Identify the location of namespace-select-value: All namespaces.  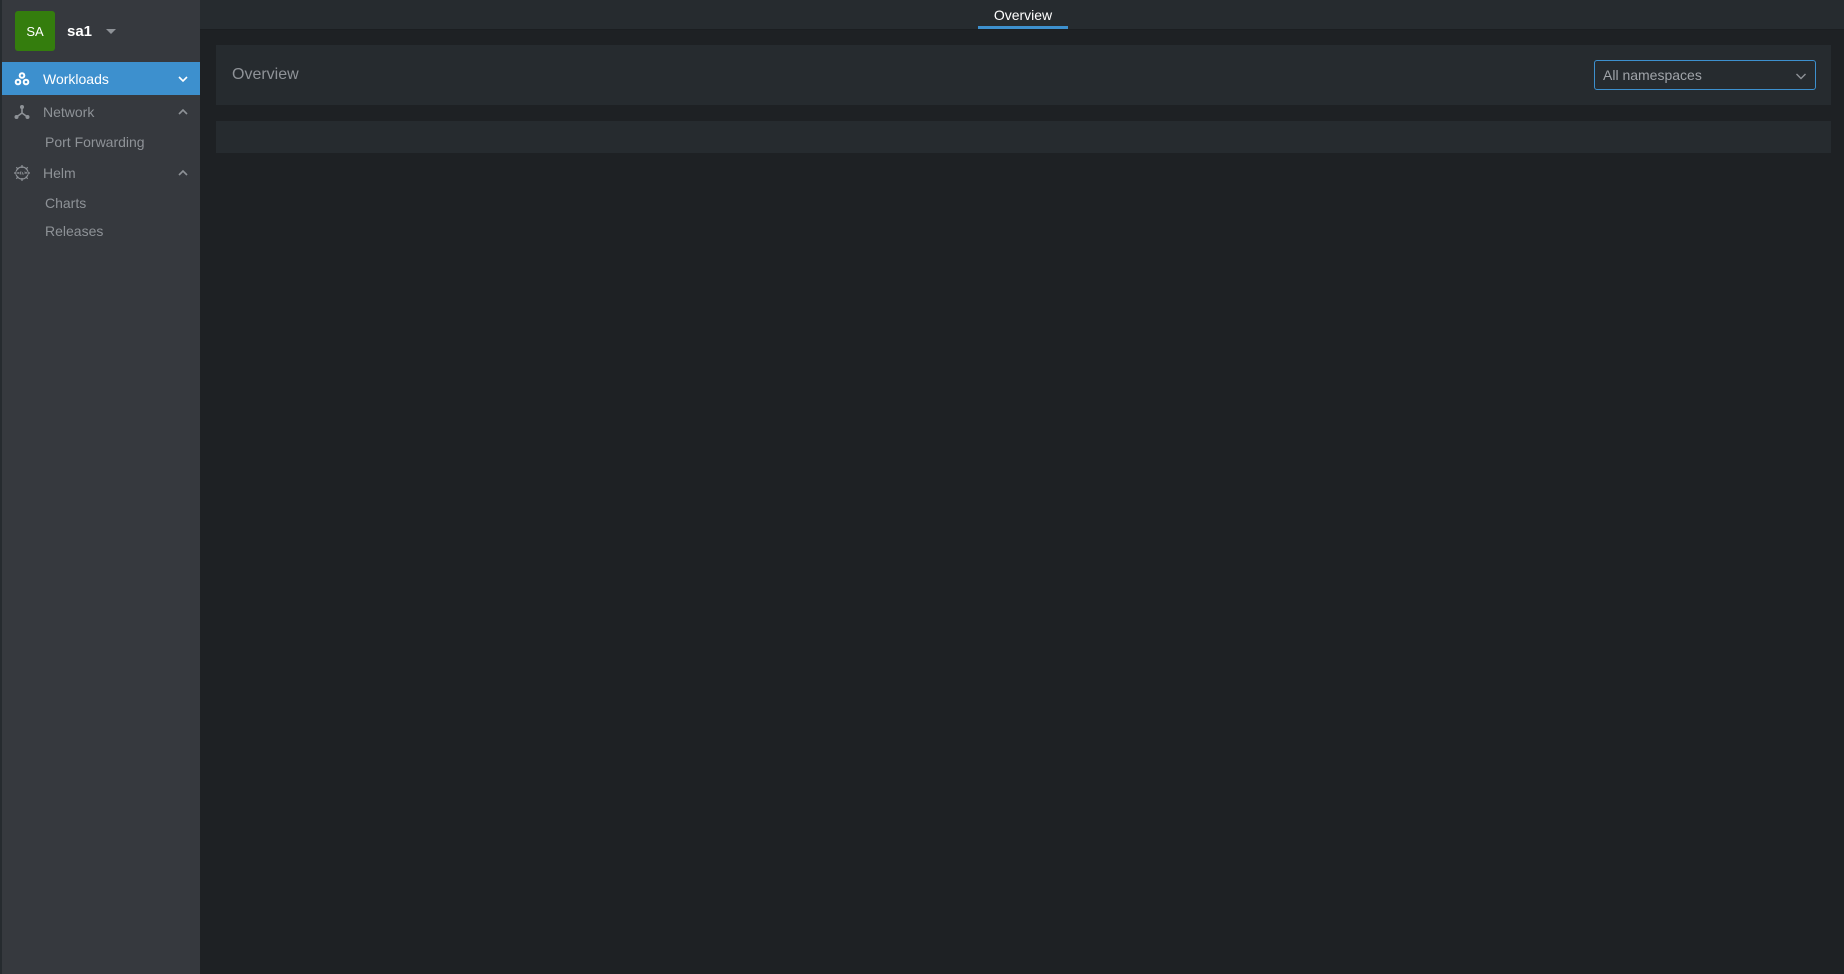
(1652, 75).